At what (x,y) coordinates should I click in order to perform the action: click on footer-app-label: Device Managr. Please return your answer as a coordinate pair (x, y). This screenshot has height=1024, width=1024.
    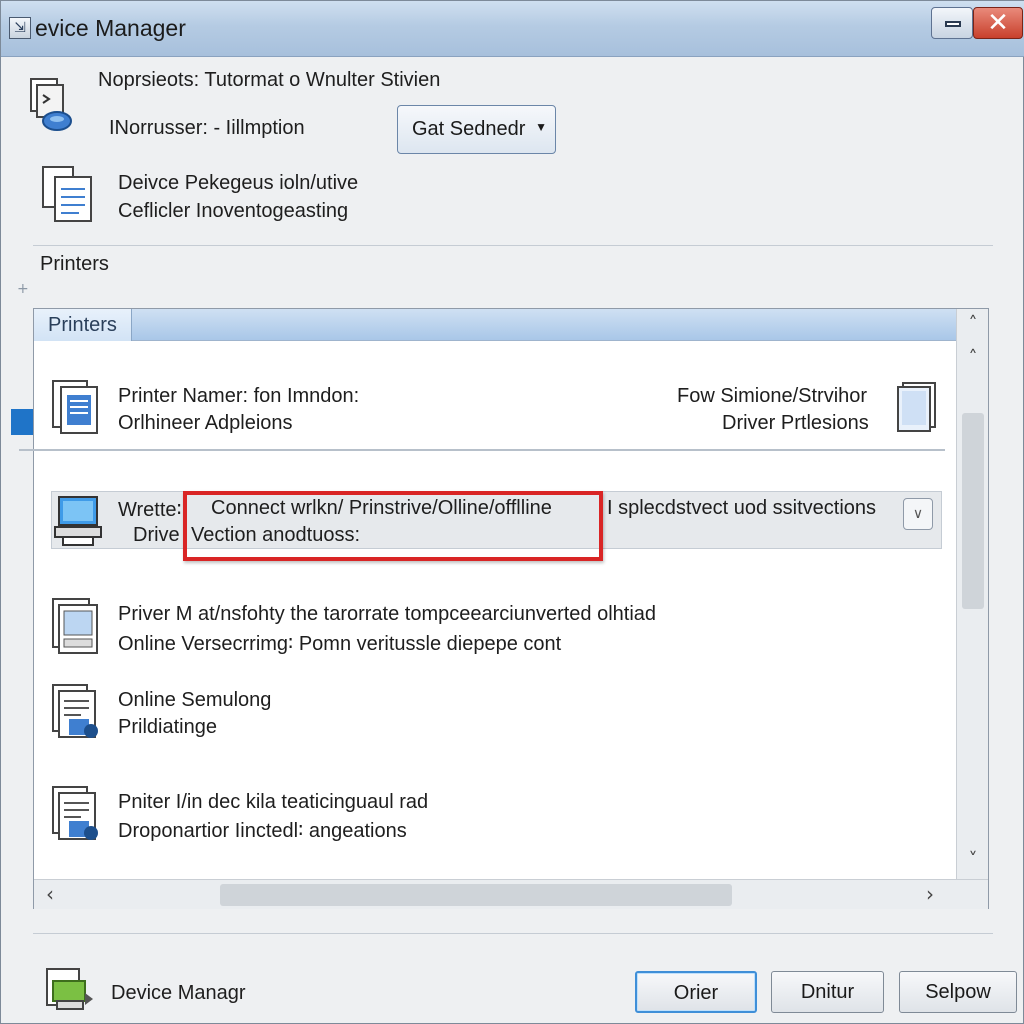
    Looking at the image, I should click on (178, 993).